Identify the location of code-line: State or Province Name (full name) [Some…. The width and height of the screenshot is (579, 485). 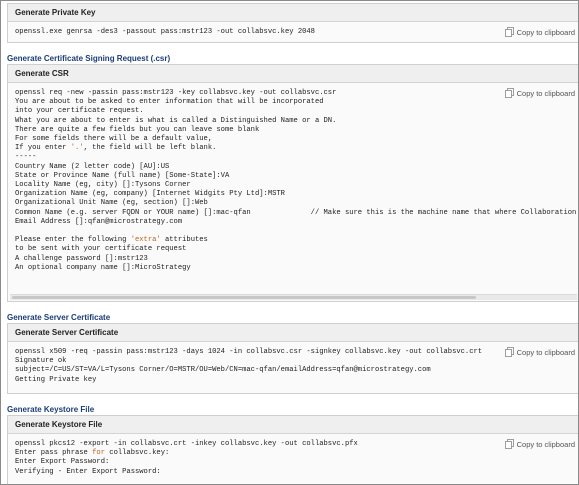
(122, 175).